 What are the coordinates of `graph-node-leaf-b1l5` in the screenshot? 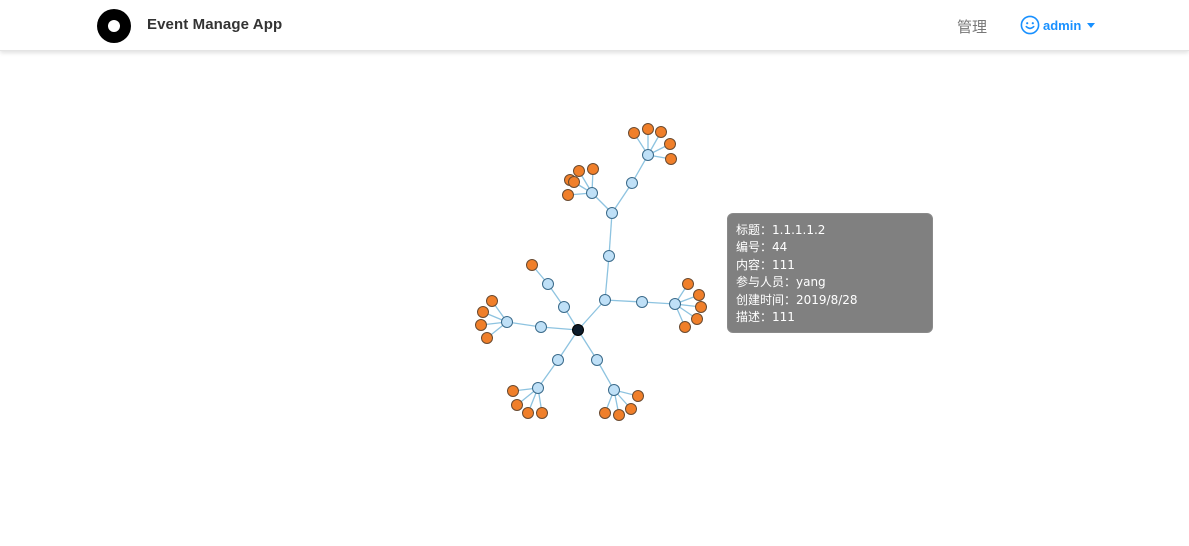 It's located at (685, 327).